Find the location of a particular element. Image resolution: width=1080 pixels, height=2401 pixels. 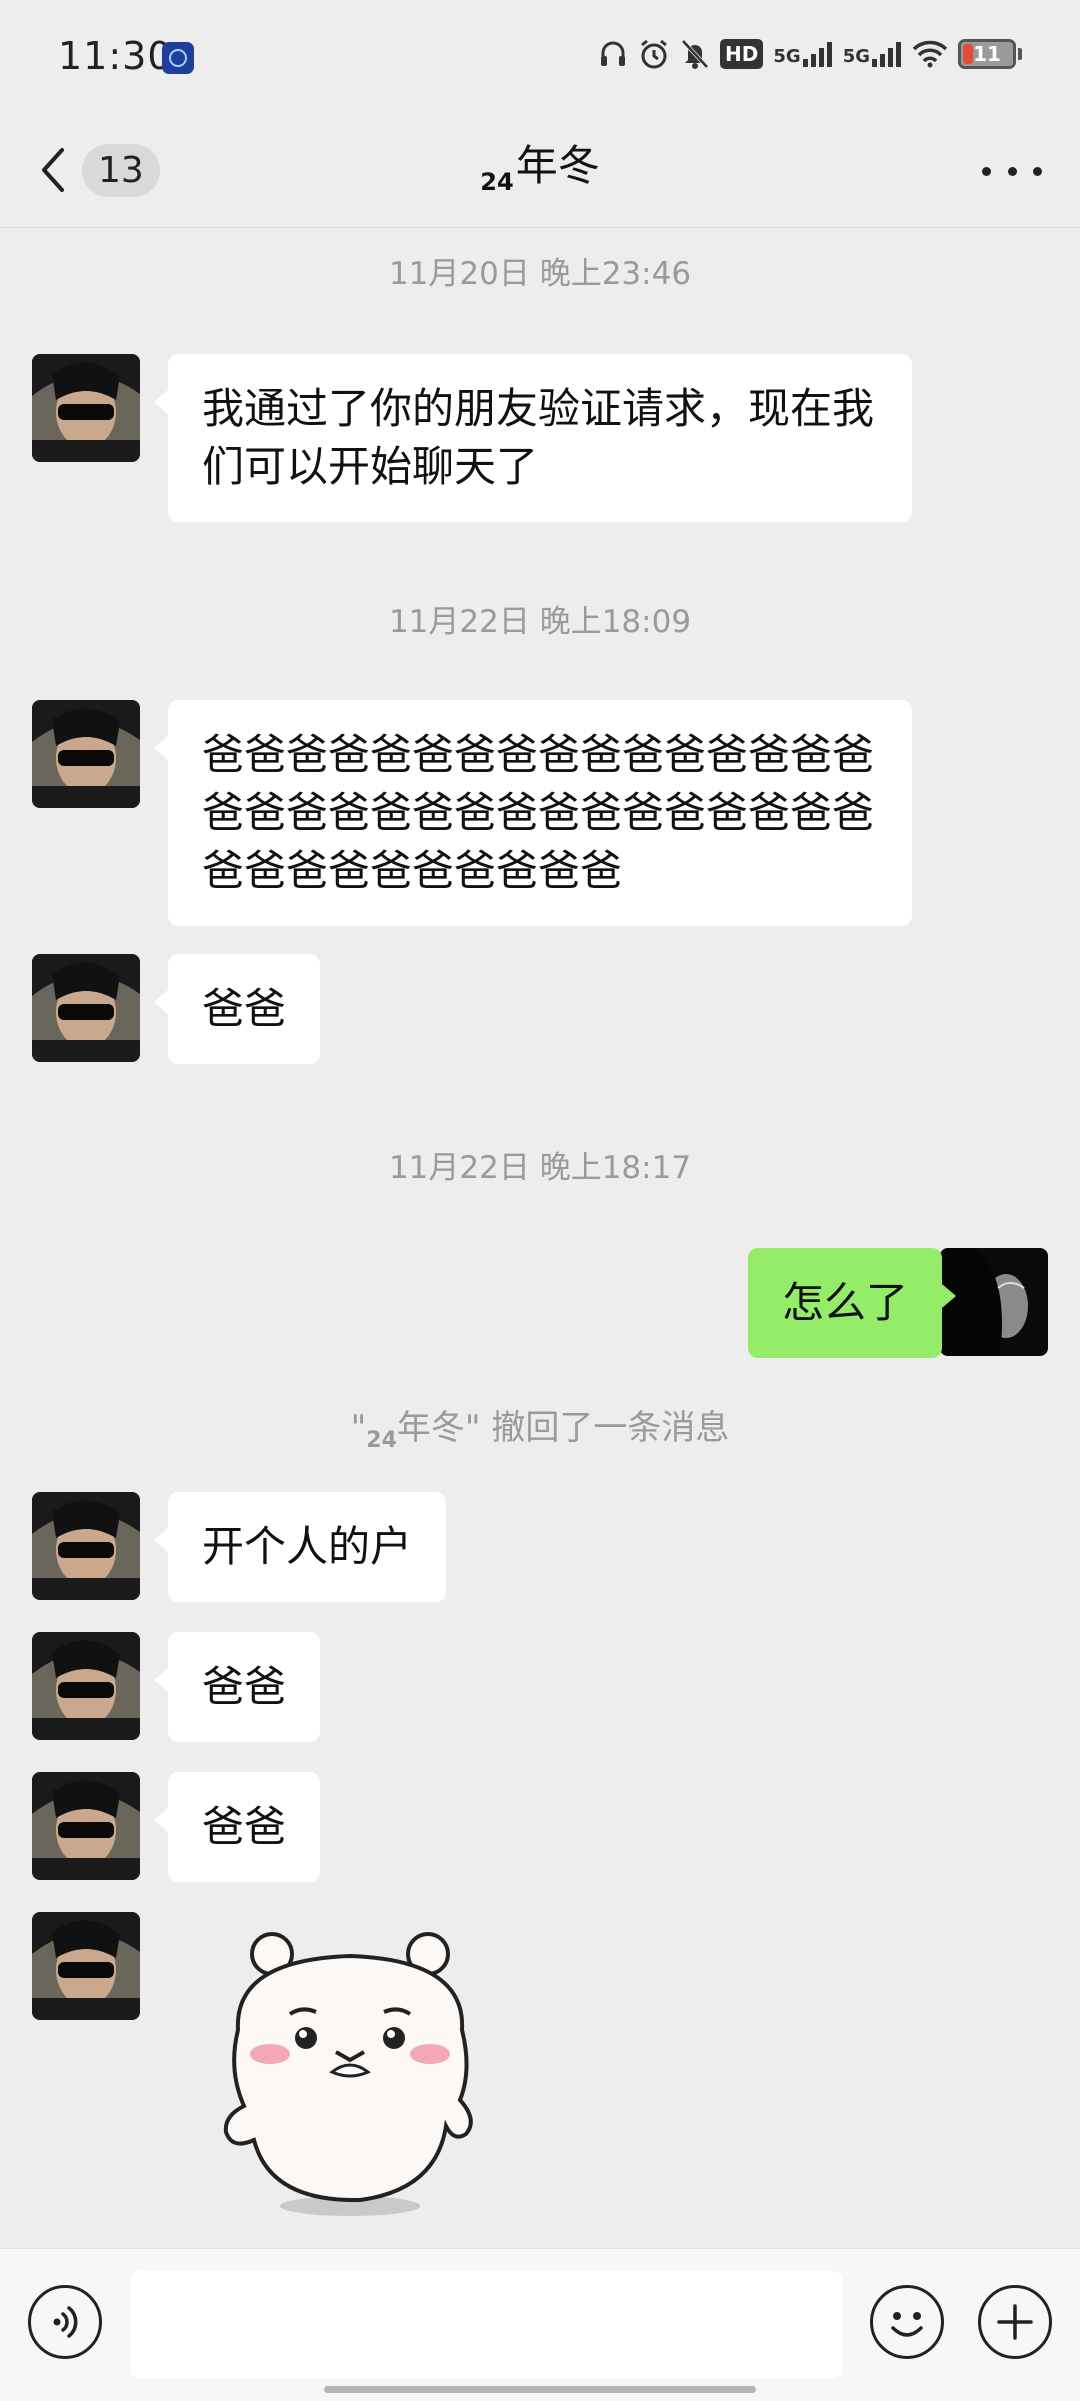

voice-input-button is located at coordinates (65, 2322).